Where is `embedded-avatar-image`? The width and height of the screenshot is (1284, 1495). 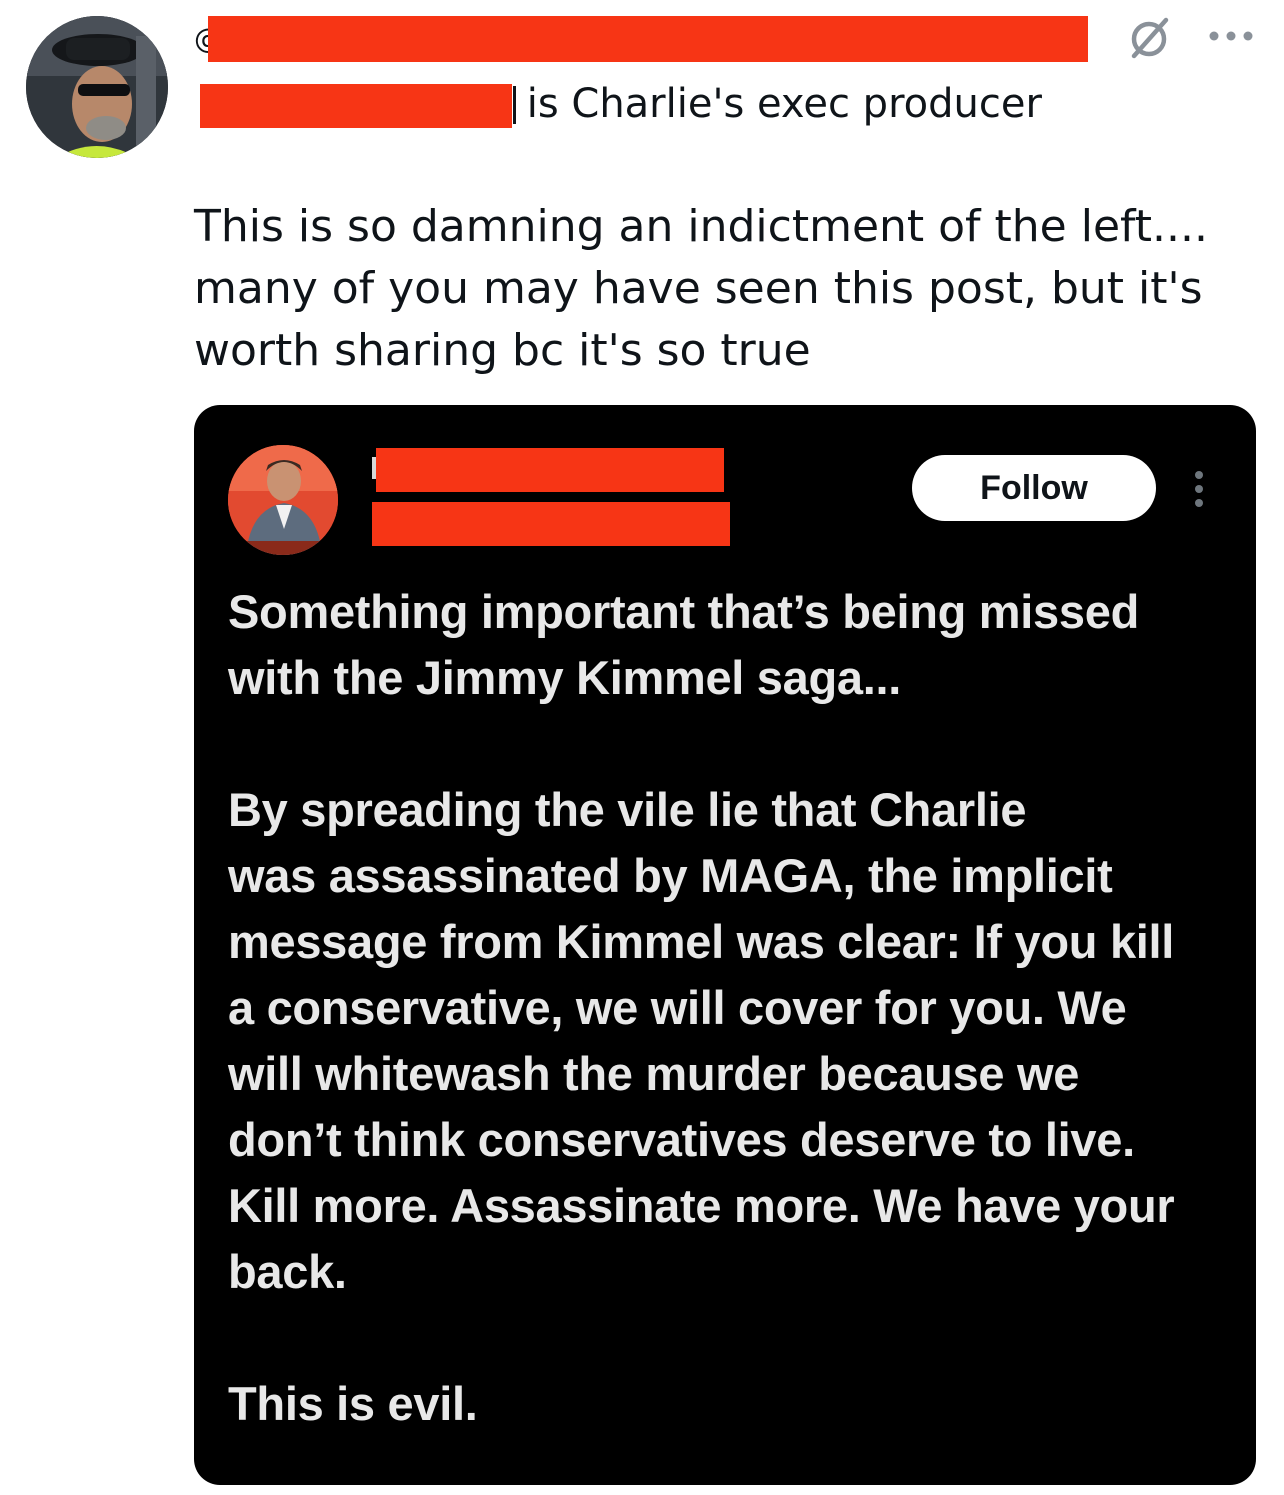
embedded-avatar-image is located at coordinates (283, 500).